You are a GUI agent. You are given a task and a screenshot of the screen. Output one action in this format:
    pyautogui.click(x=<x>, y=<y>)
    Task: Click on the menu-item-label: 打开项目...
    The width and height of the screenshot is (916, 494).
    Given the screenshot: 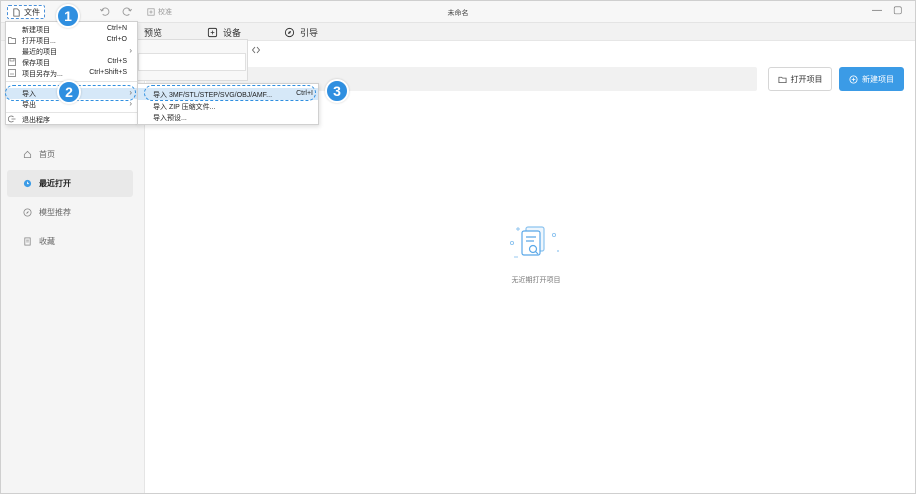 What is the action you would take?
    pyautogui.click(x=39, y=41)
    